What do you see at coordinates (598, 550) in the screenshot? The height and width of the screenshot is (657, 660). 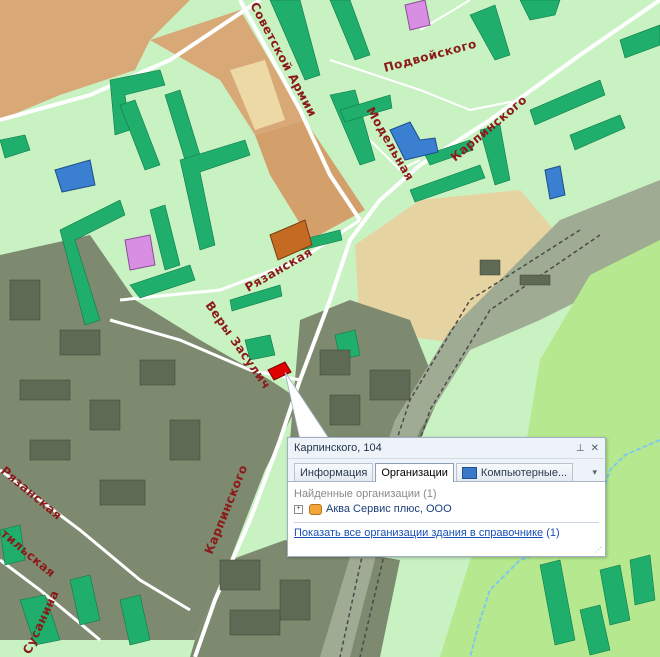 I see `resize-grip-icon: ⋰` at bounding box center [598, 550].